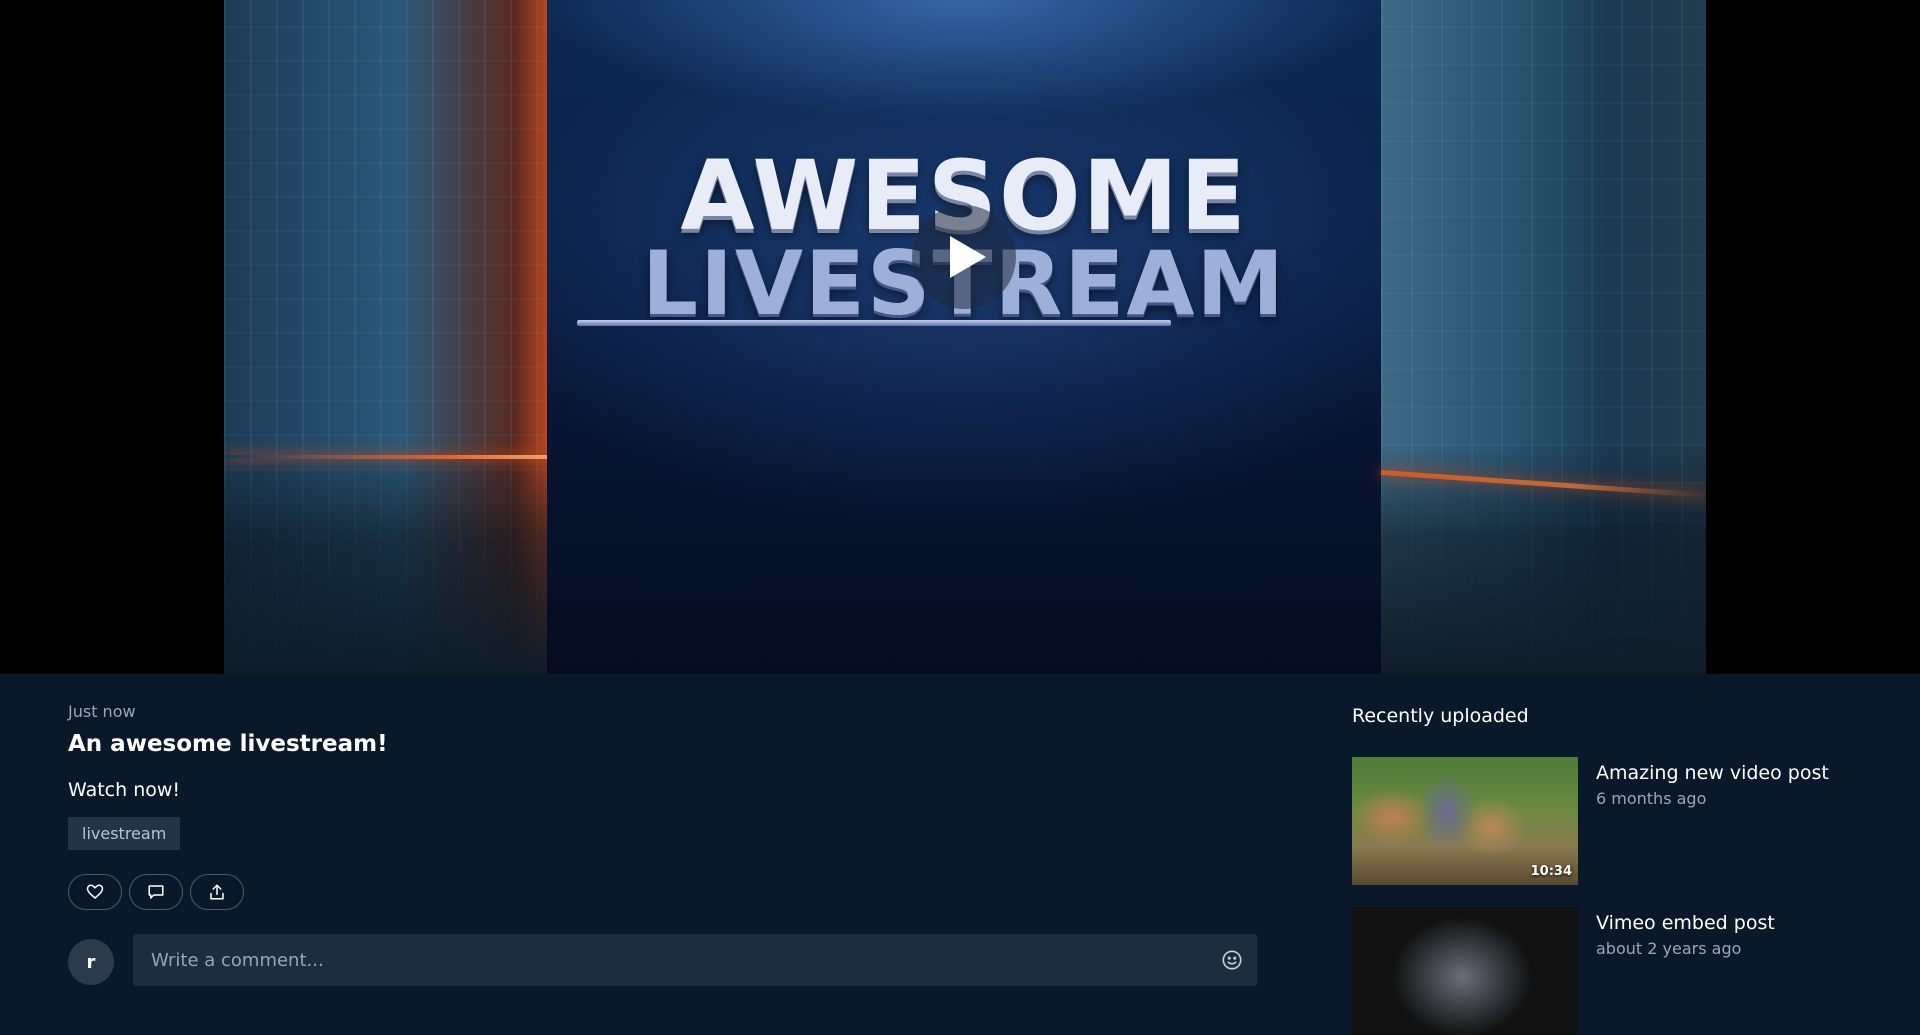  I want to click on video-card-title: Amazing new video post, so click(1712, 773).